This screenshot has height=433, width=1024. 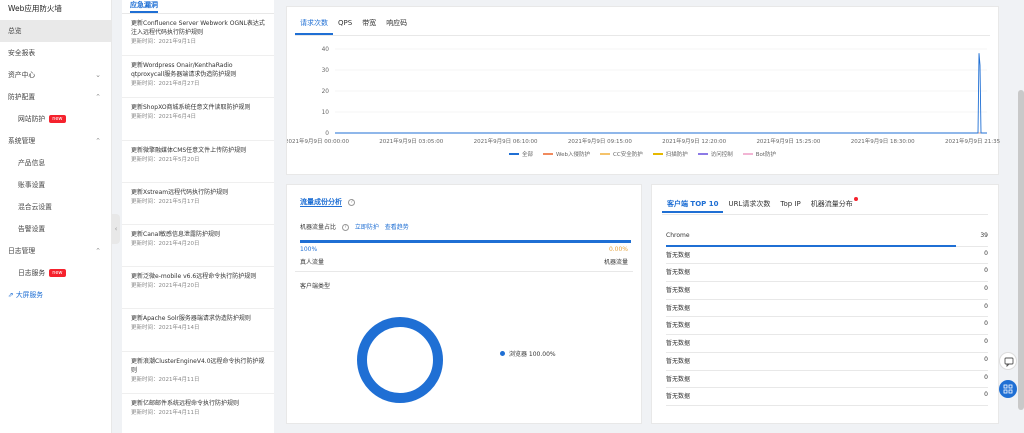 What do you see at coordinates (165, 159) in the screenshot?
I see `alert-date: 更新时间：2021年5月20日` at bounding box center [165, 159].